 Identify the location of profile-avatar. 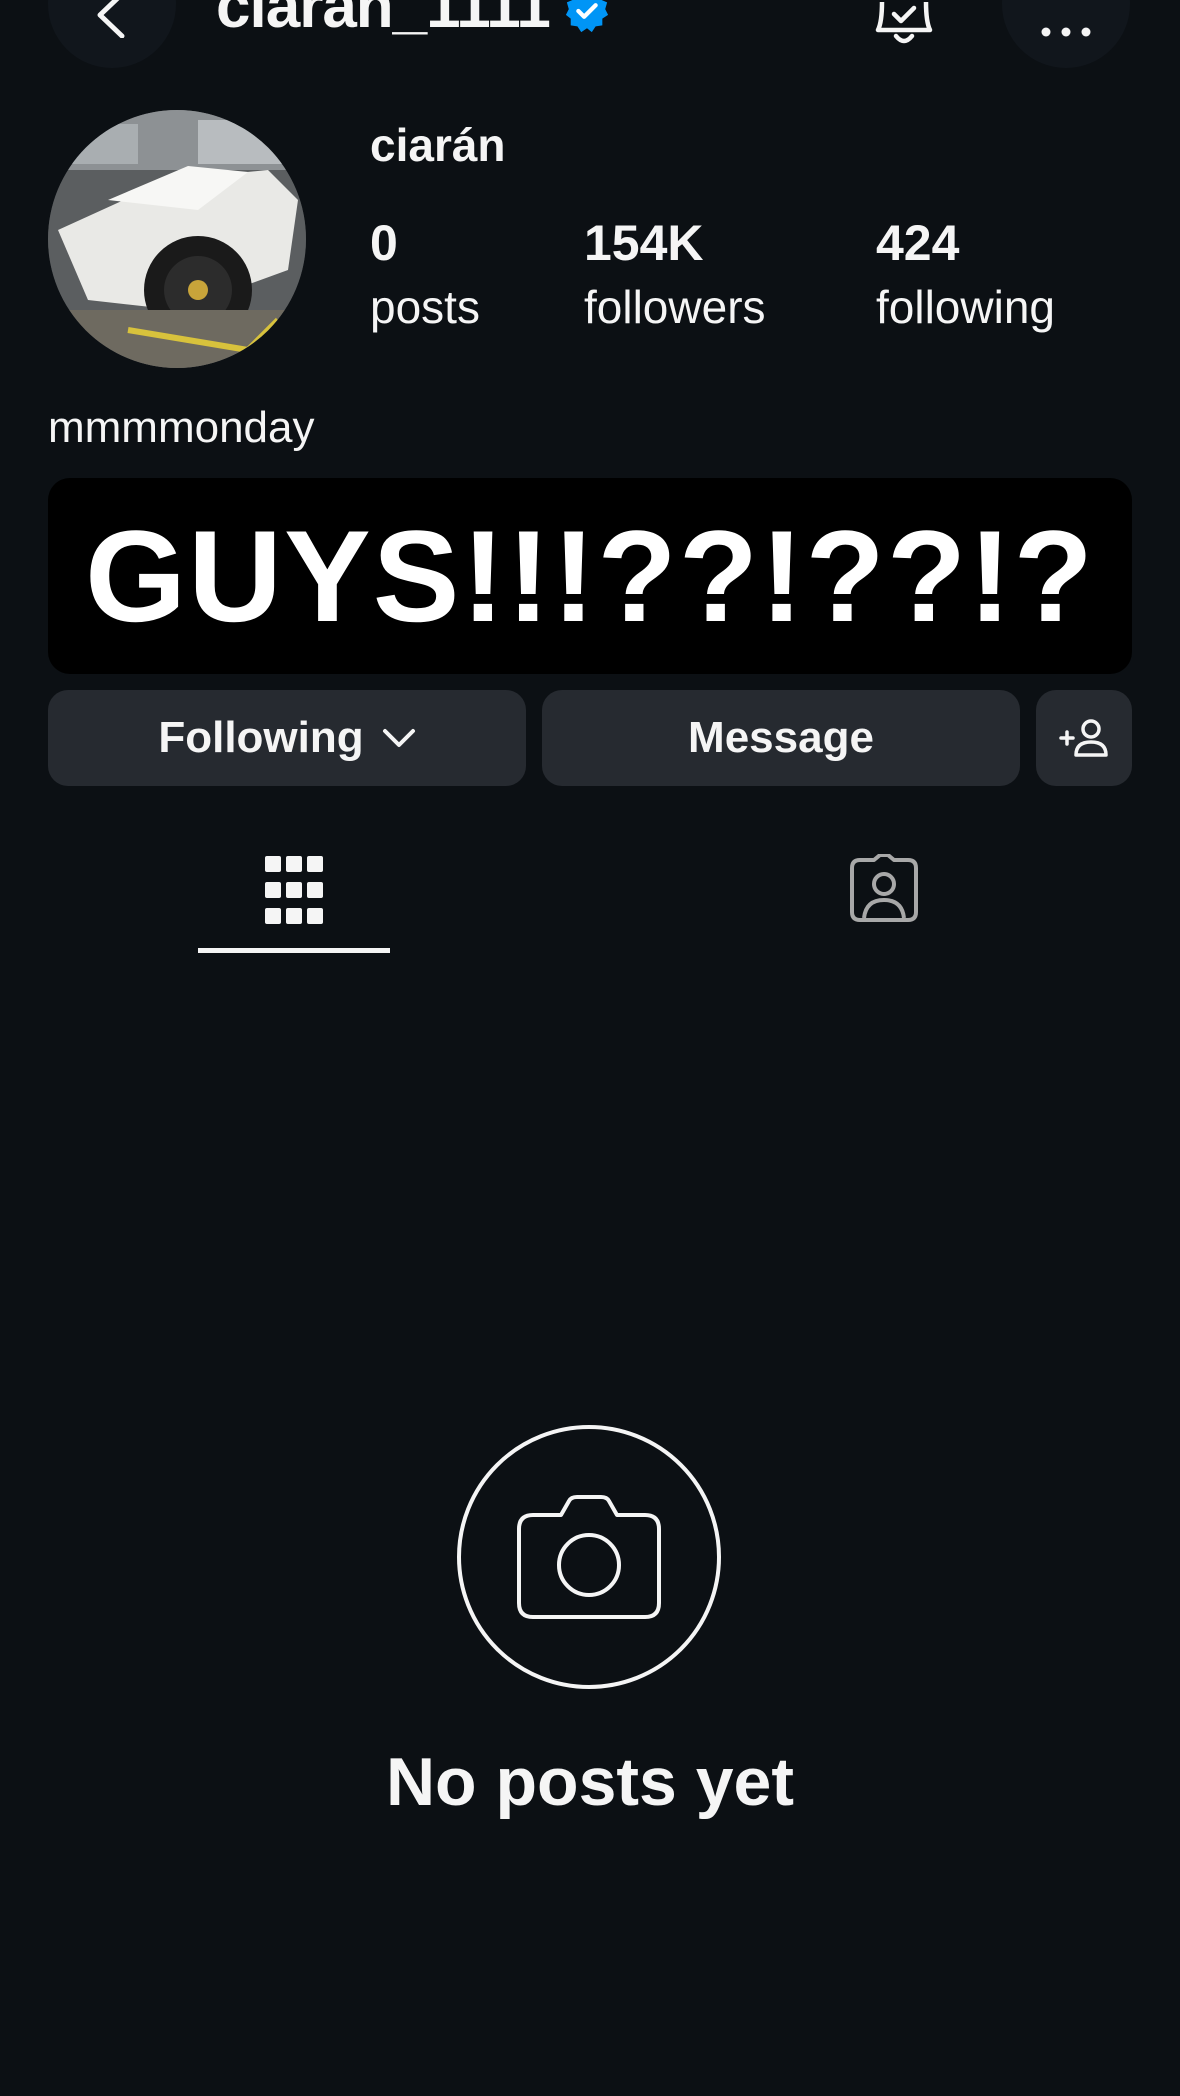
(177, 239).